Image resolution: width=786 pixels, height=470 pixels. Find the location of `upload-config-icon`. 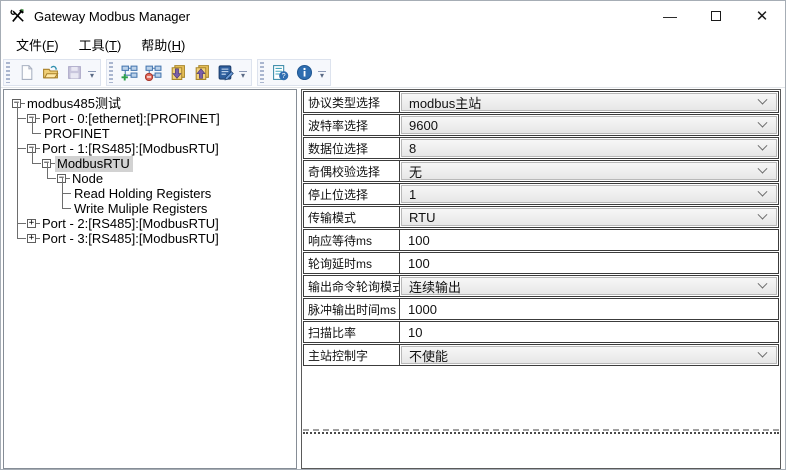

upload-config-icon is located at coordinates (202, 72).